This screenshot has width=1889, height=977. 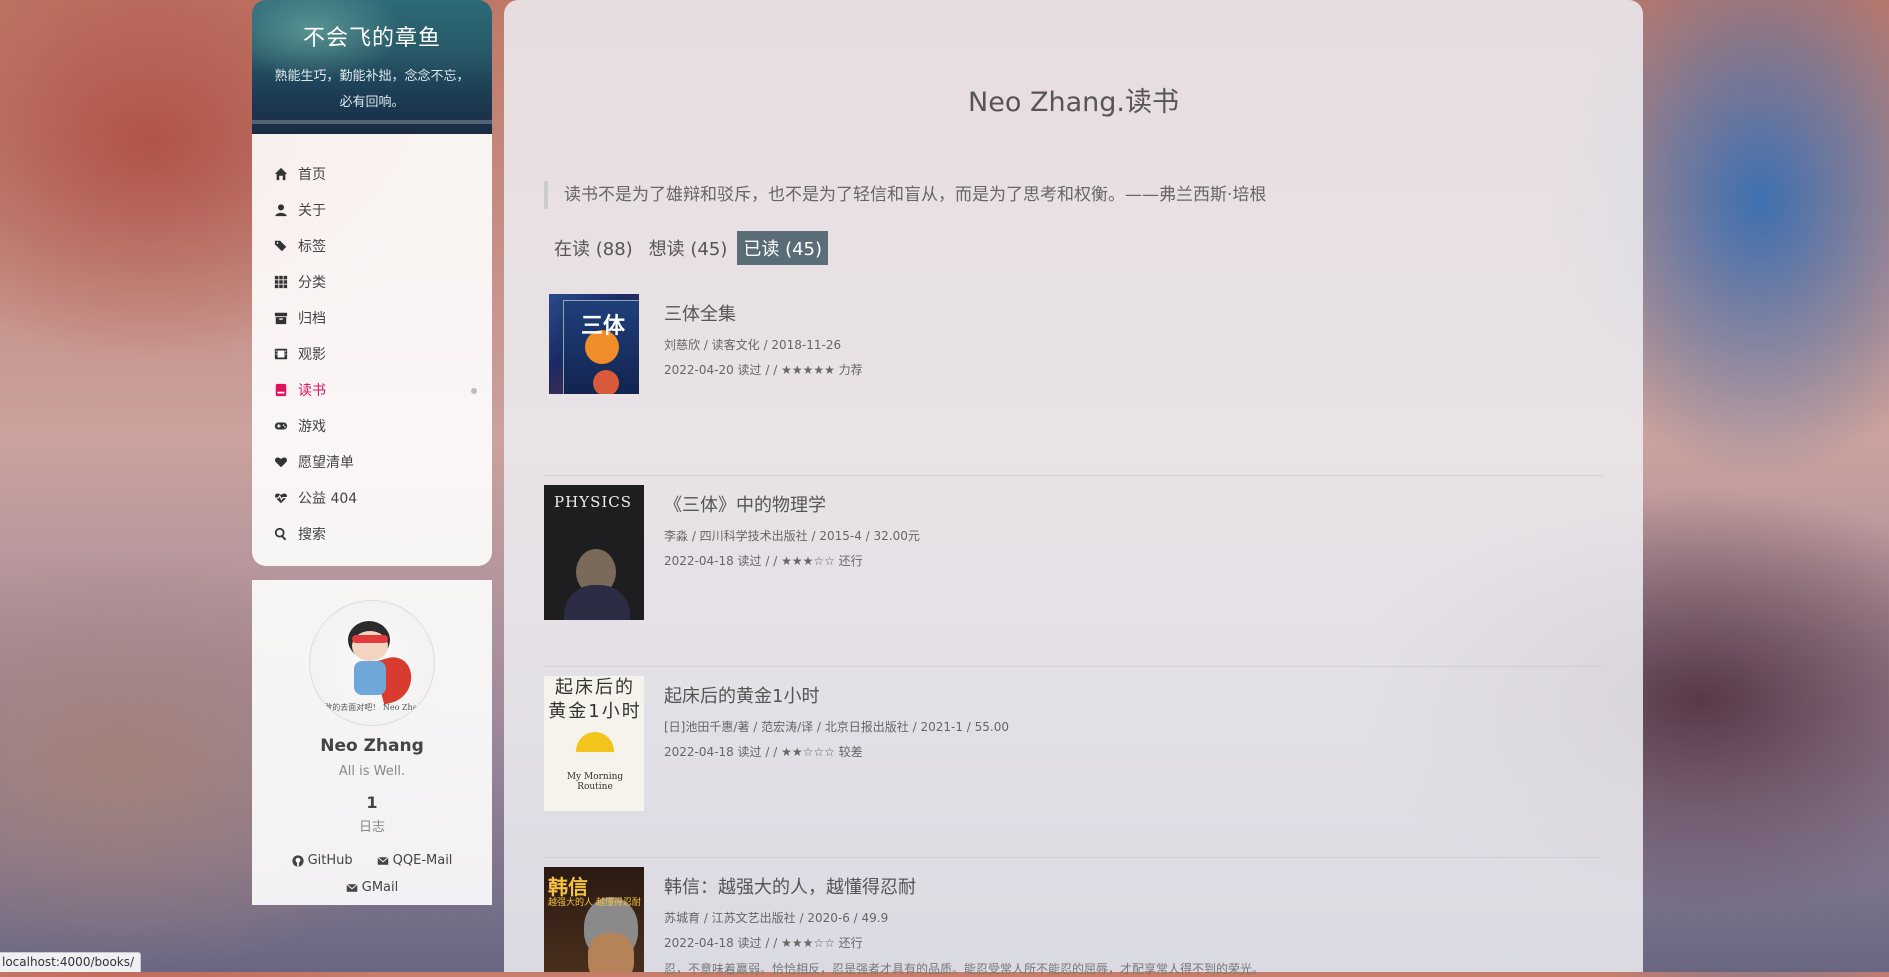 I want to click on menu-item-label: 读书, so click(x=312, y=391).